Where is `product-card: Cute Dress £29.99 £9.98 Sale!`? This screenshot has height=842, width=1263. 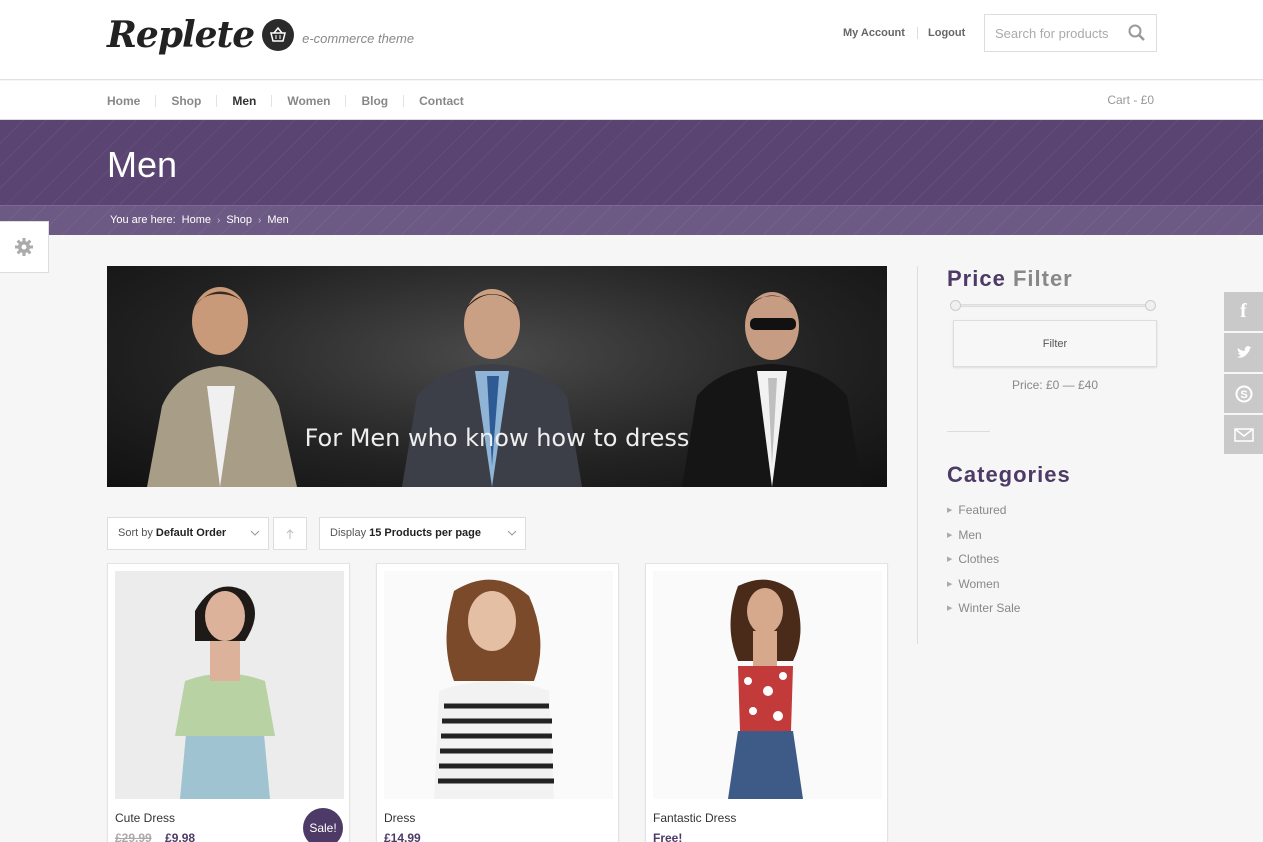 product-card: Cute Dress £29.99 £9.98 Sale! is located at coordinates (228, 702).